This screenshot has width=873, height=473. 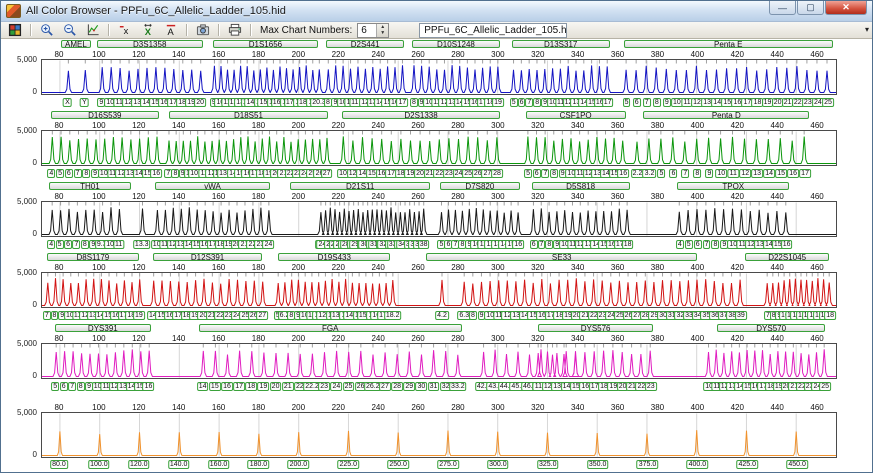 What do you see at coordinates (69, 30) in the screenshot?
I see `zoom-out-icon` at bounding box center [69, 30].